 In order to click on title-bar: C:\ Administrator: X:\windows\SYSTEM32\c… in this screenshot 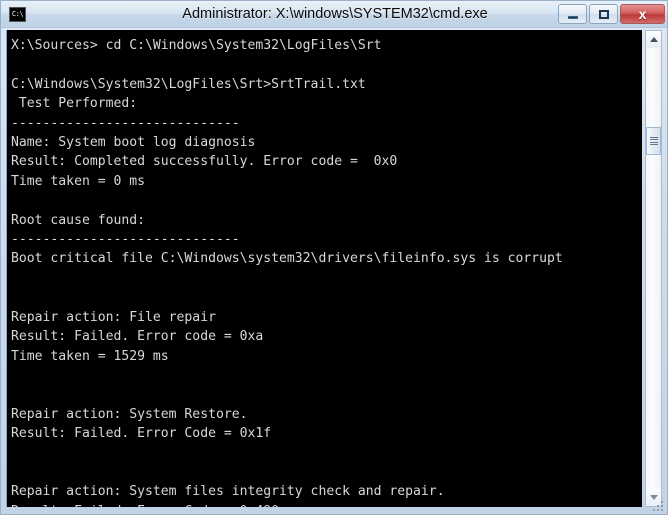, I will do `click(334, 14)`.